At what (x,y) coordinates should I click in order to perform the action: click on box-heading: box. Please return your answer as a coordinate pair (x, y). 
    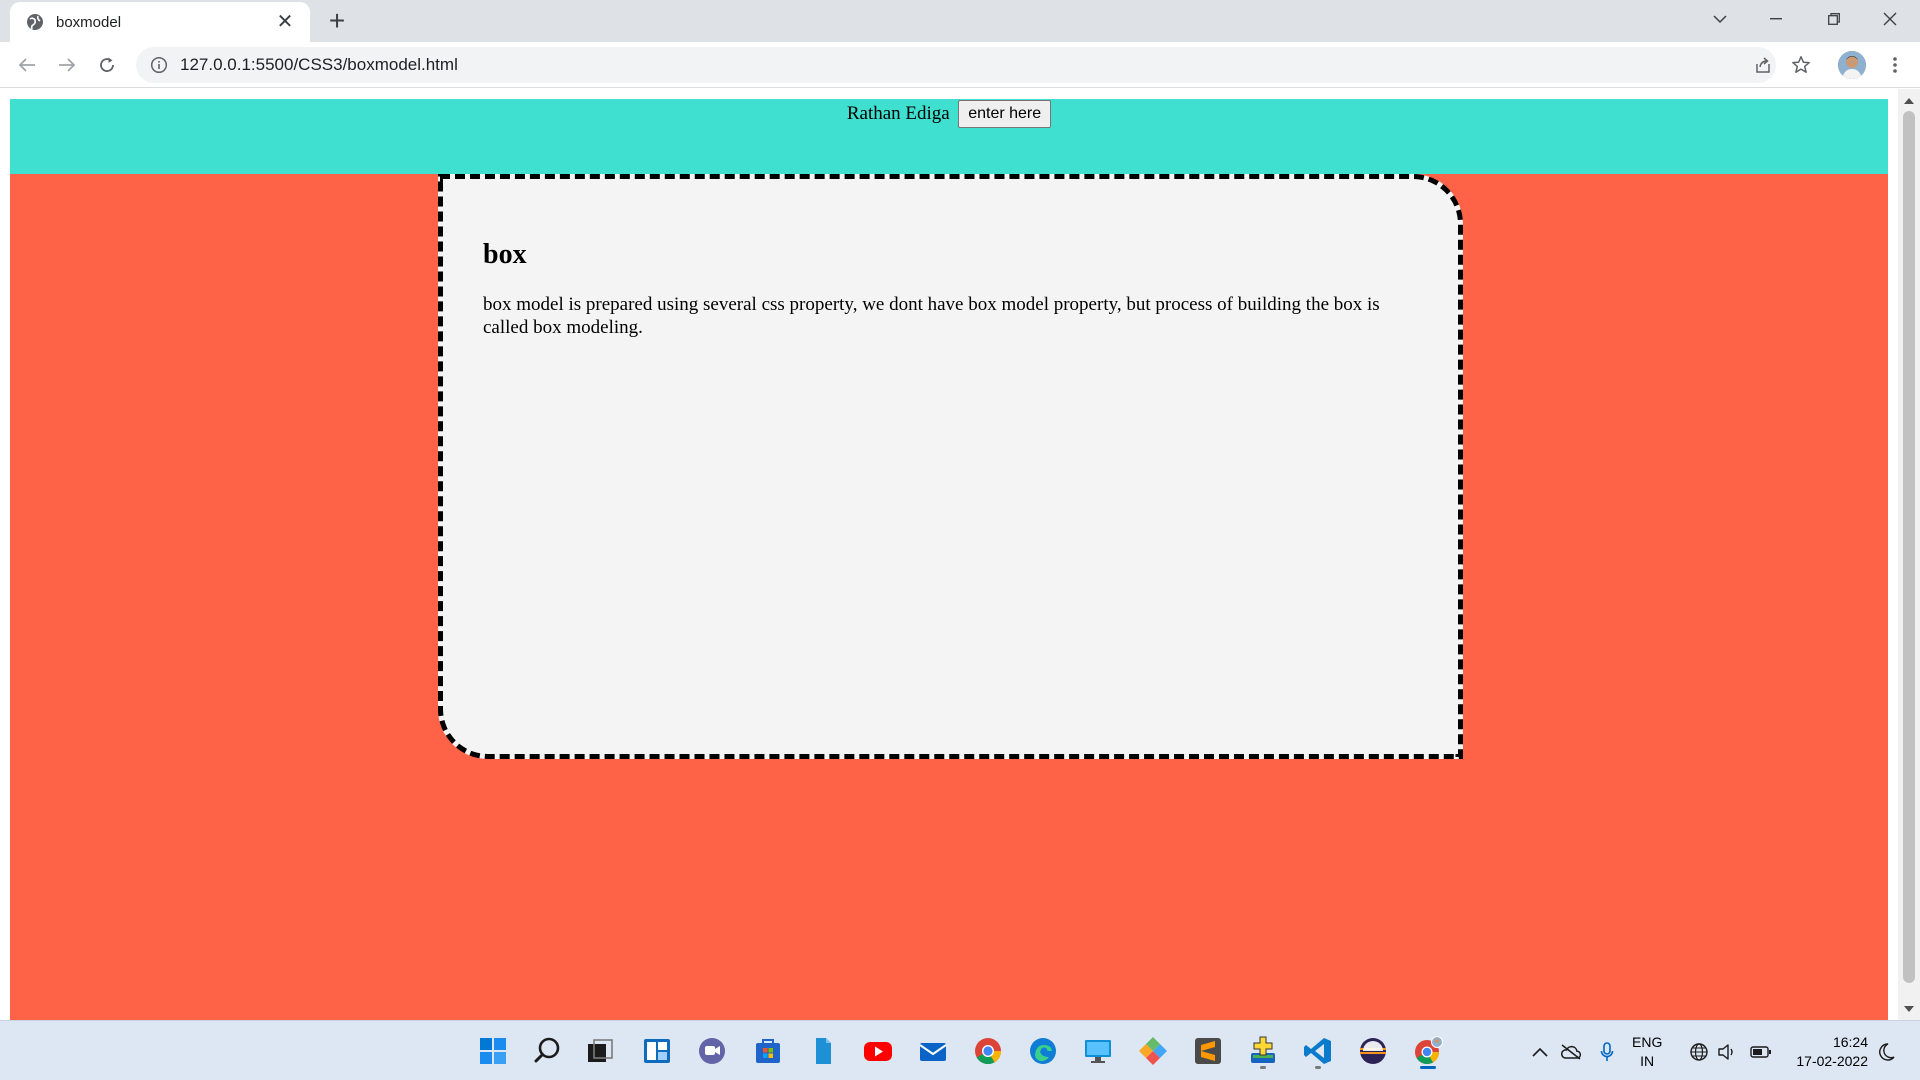
    Looking at the image, I should click on (505, 254).